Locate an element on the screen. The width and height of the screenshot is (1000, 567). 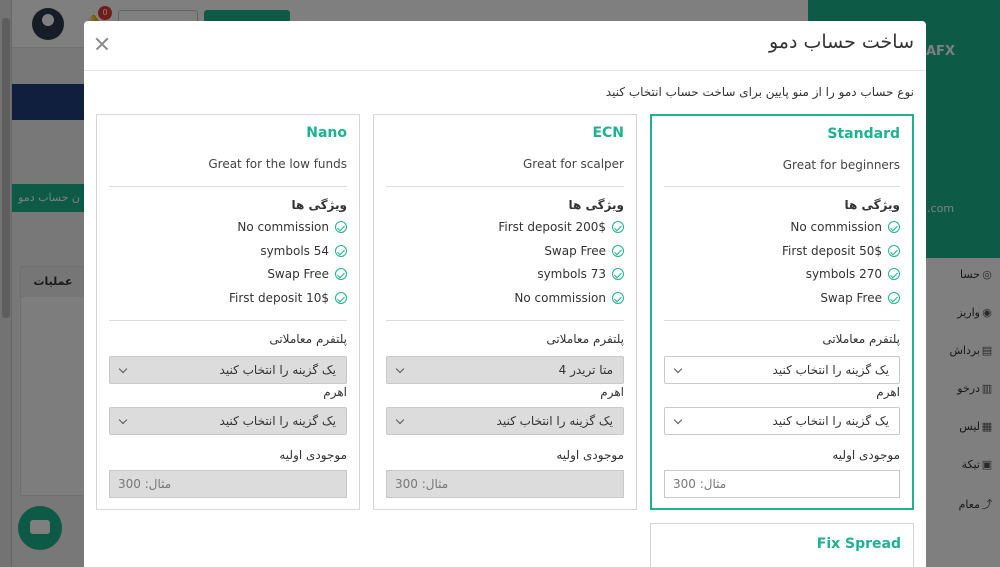
modal-header: ساخت حساب دمو is located at coordinates (505, 46).